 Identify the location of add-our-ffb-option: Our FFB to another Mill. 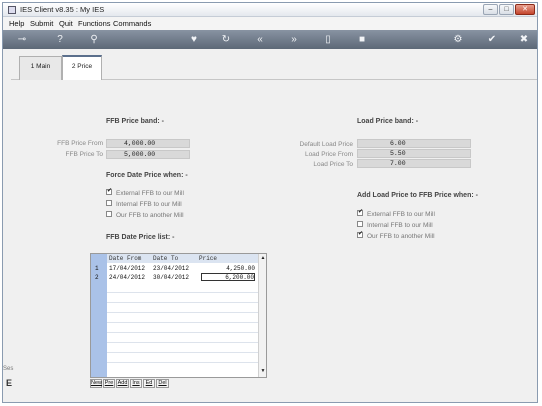
(396, 235).